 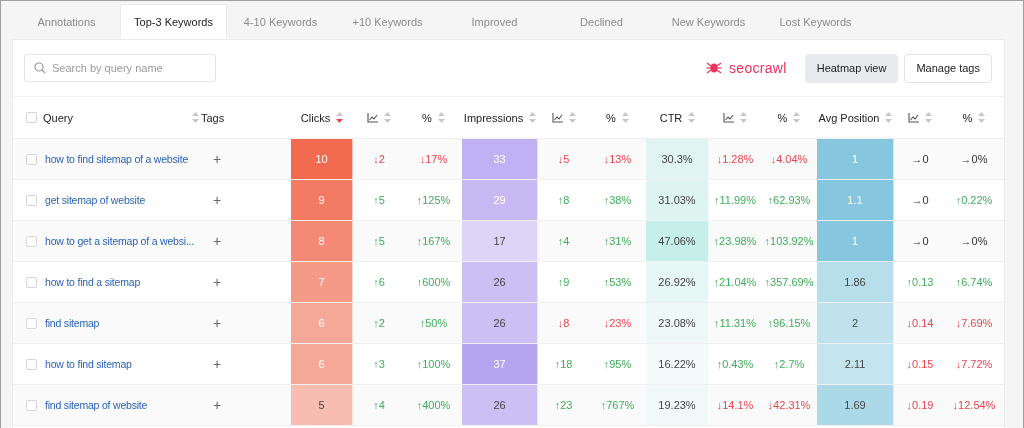 I want to click on spider-icon, so click(x=714, y=68).